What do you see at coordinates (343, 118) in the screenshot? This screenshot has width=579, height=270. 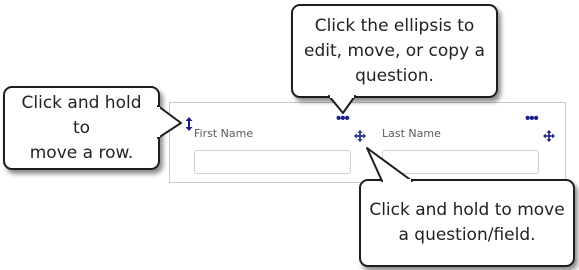 I see `ellipsis-icon: •••` at bounding box center [343, 118].